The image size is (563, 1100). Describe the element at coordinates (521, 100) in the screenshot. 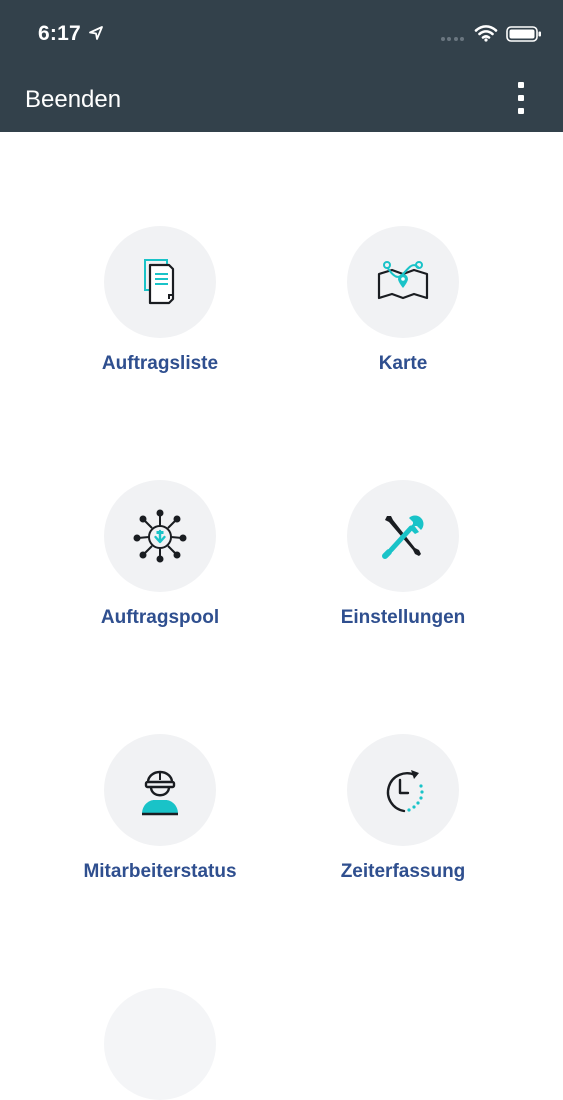

I see `more-vertical-icon` at that location.